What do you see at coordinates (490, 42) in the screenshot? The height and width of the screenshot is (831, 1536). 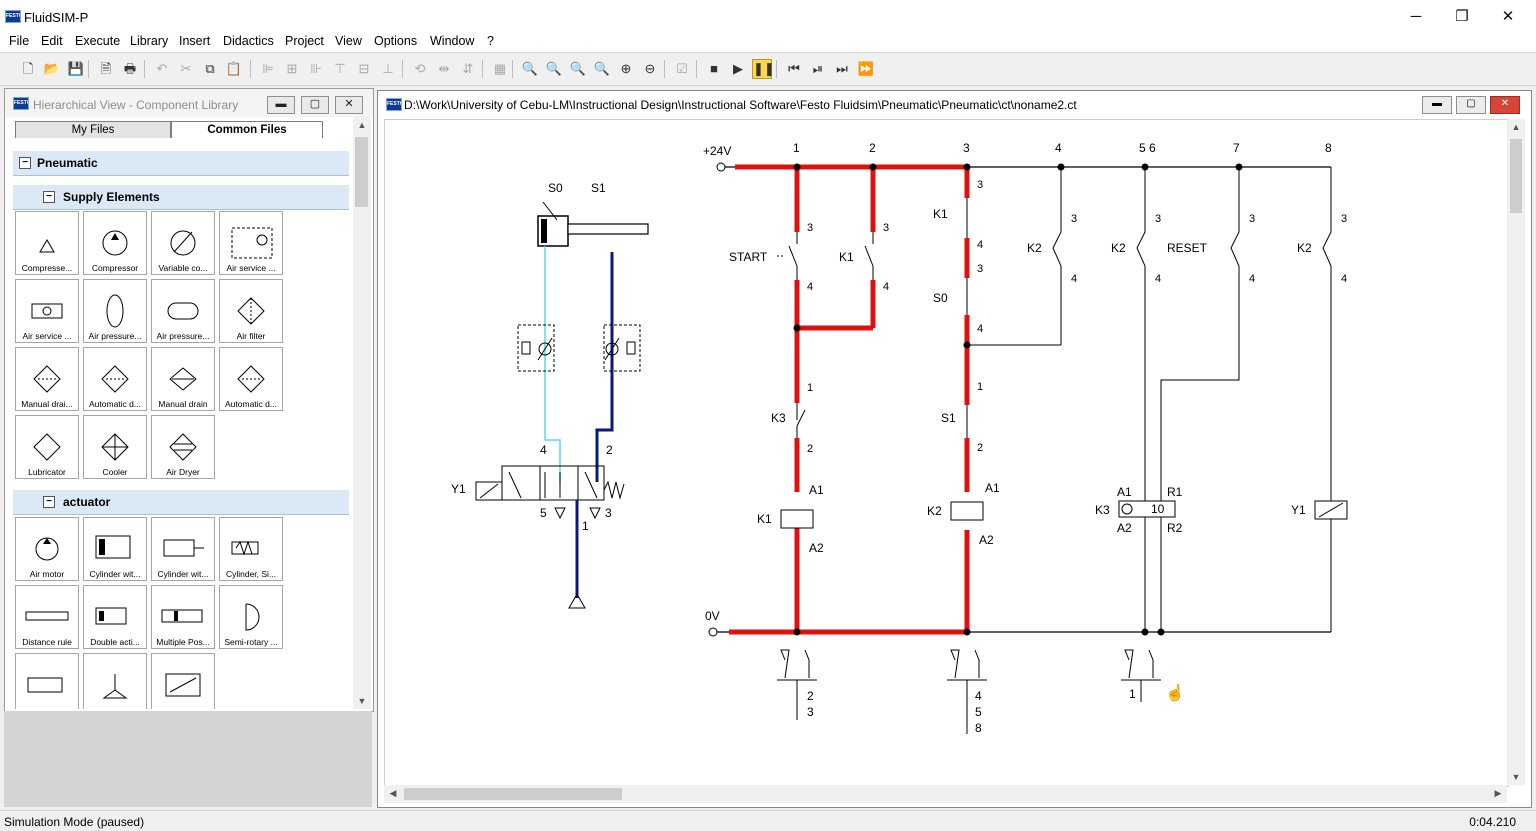 I see `menu-help: ?` at bounding box center [490, 42].